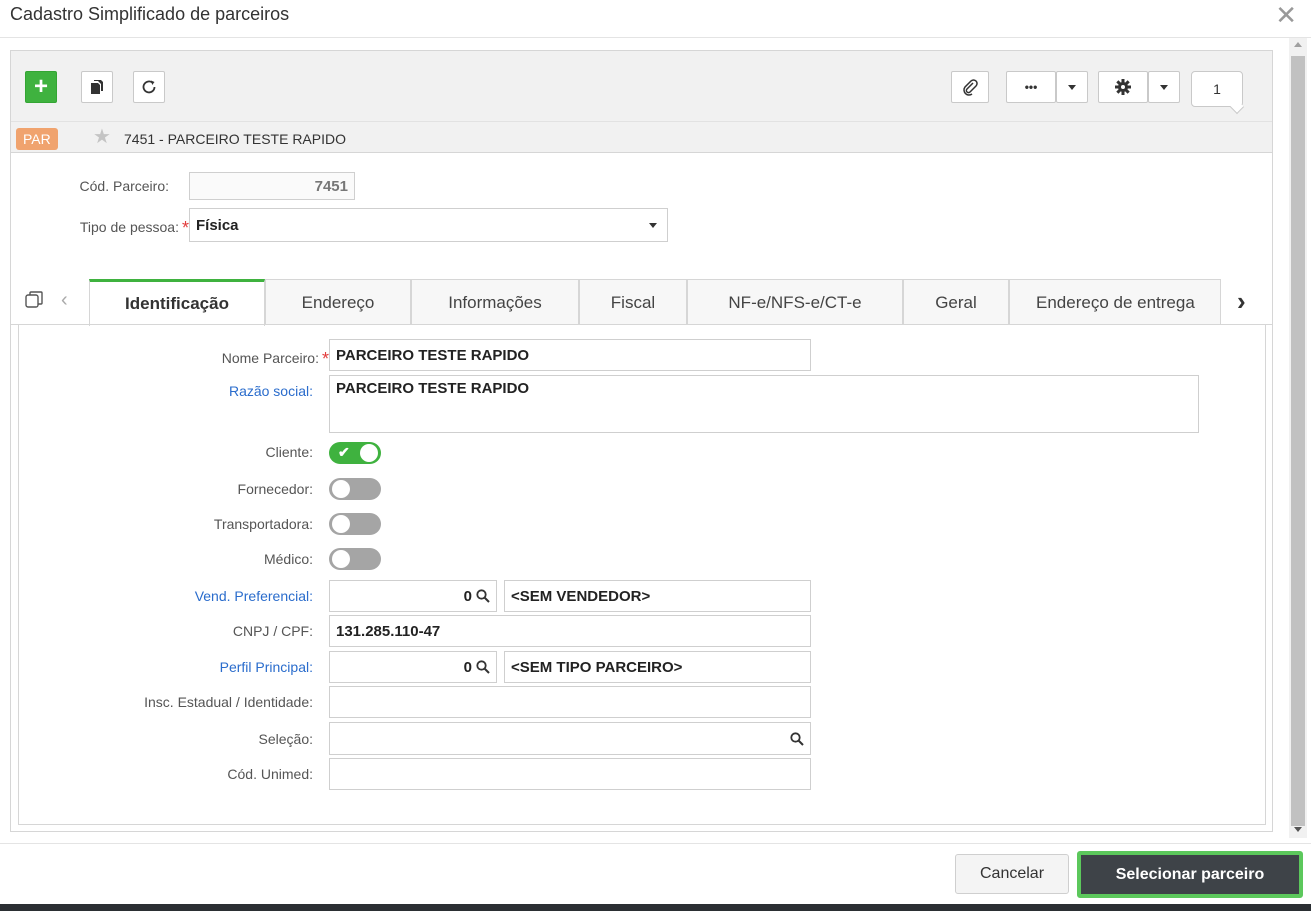 The image size is (1311, 911). Describe the element at coordinates (633, 302) in the screenshot. I see `tab-fiscal: Fiscal` at that location.